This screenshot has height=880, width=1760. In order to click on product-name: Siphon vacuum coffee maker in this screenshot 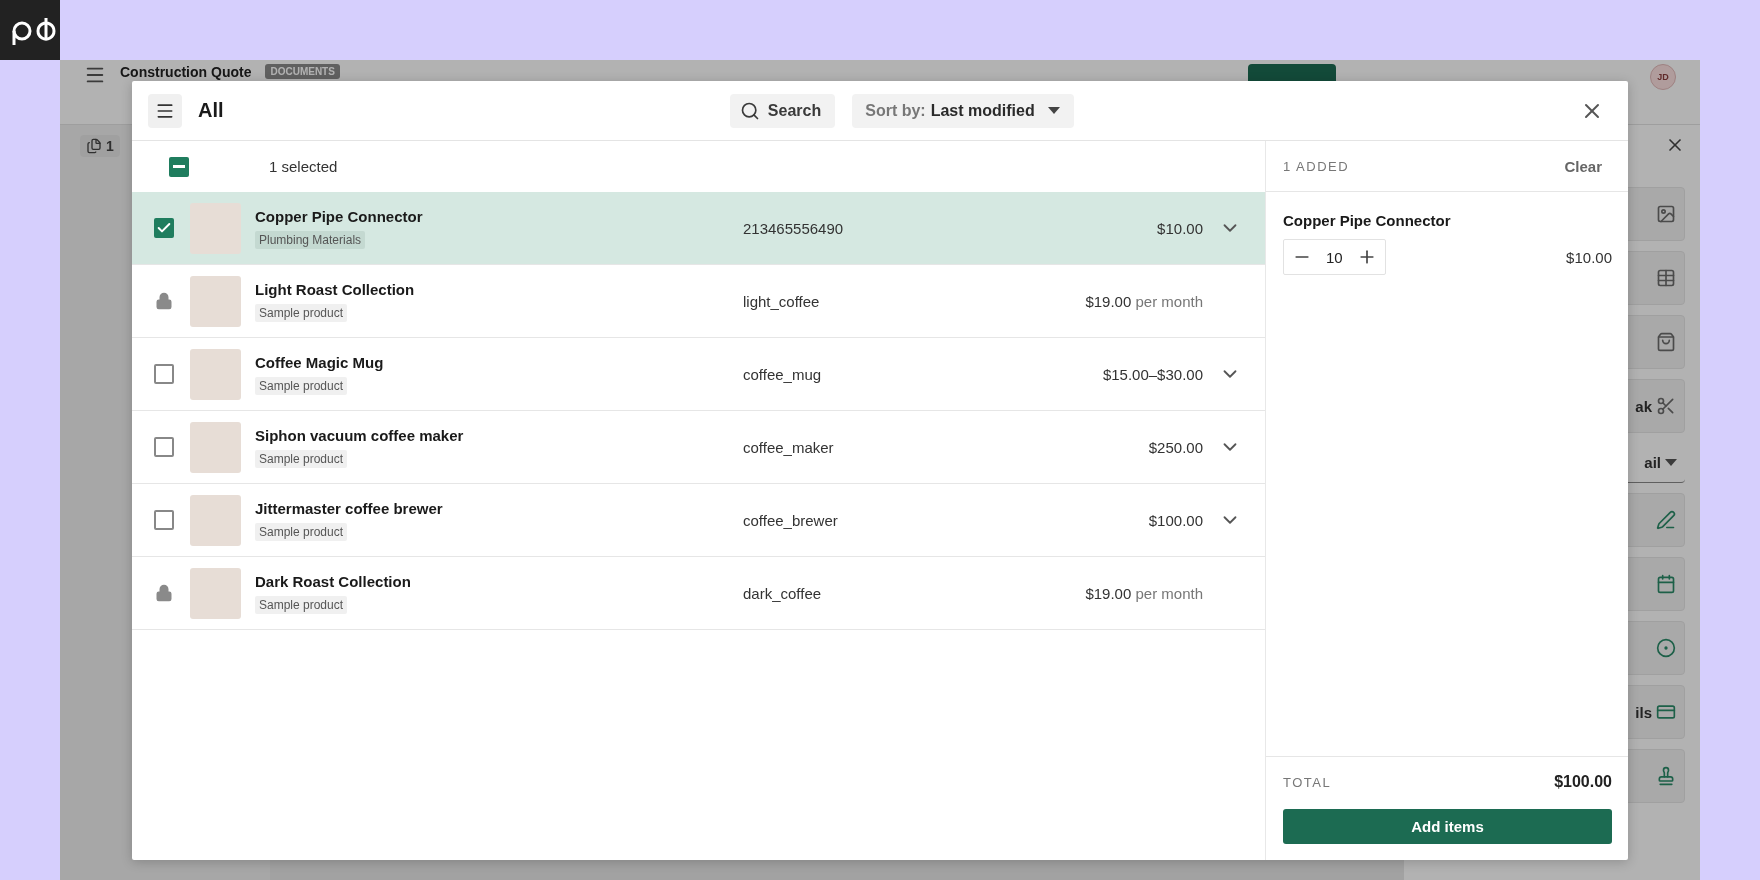, I will do `click(359, 435)`.